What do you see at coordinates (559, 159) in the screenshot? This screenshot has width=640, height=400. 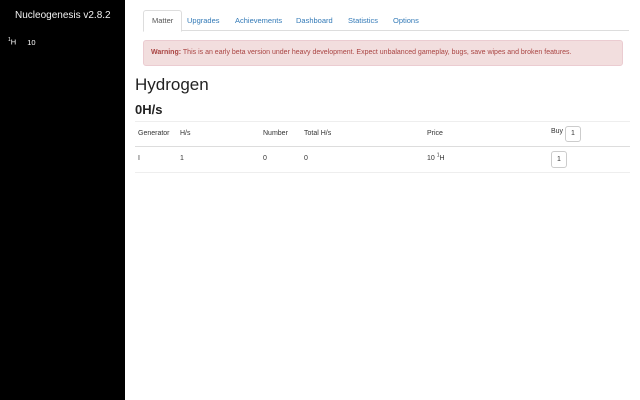 I see `buy-generator-button: 1` at bounding box center [559, 159].